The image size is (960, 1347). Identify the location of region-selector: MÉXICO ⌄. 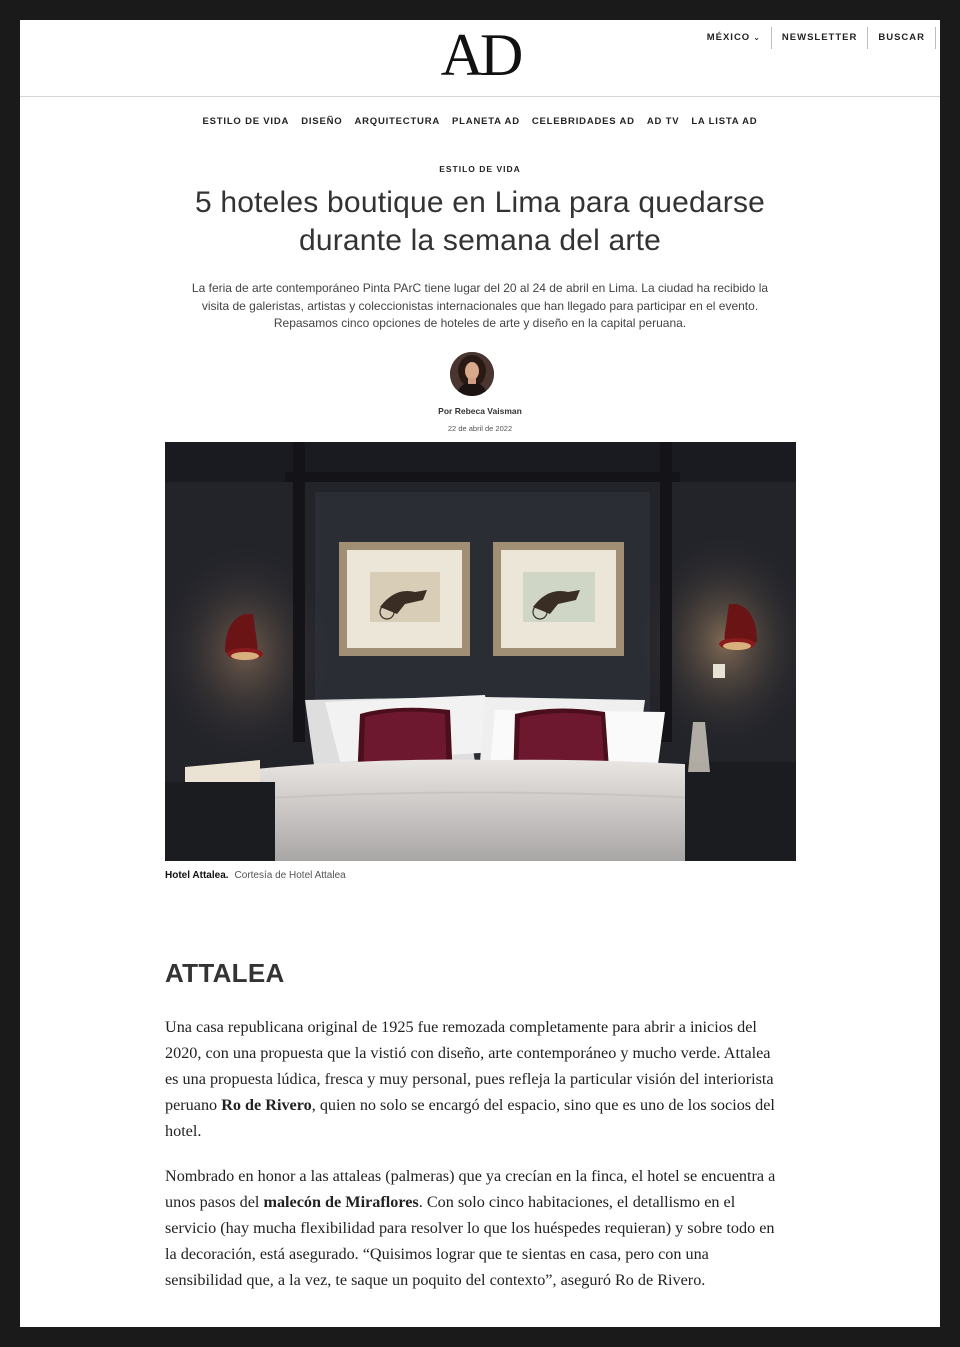
(734, 38).